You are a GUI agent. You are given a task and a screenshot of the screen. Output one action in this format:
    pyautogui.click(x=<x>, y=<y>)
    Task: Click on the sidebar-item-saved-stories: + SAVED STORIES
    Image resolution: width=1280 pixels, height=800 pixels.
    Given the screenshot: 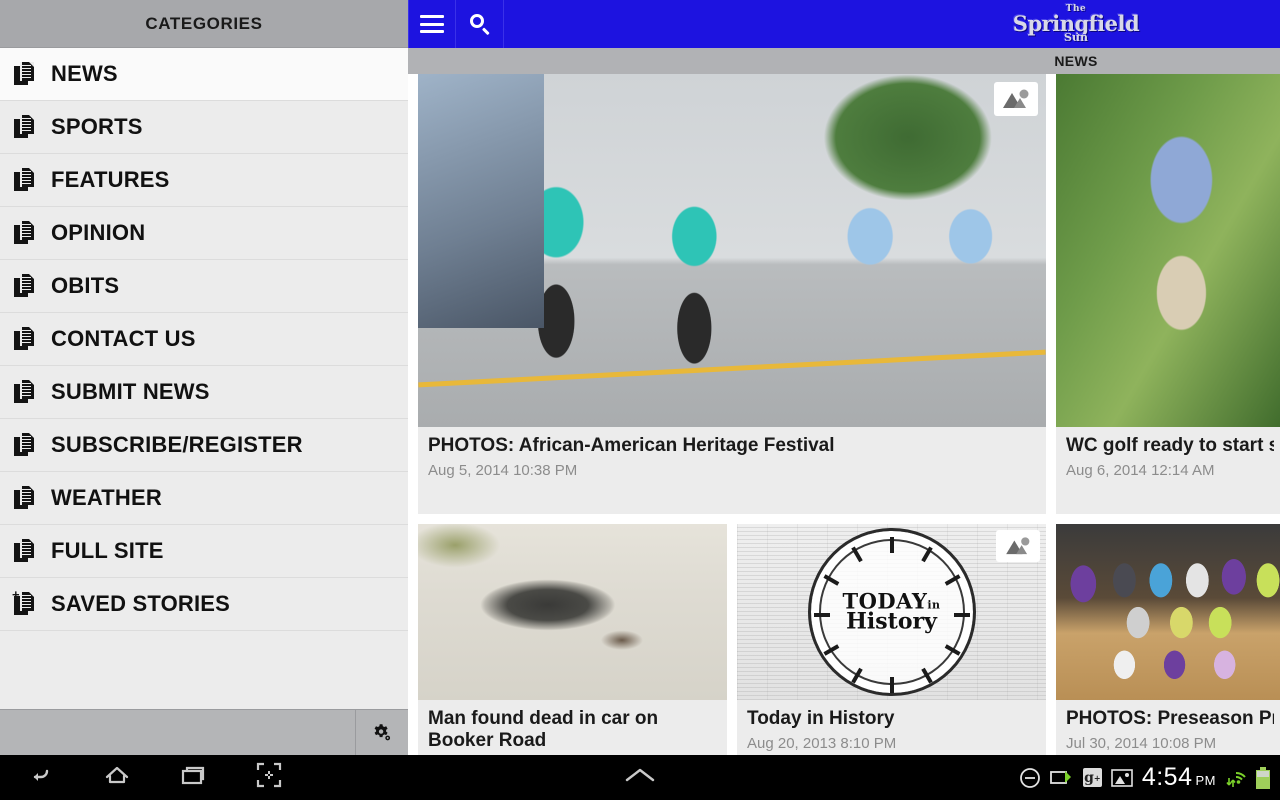 What is the action you would take?
    pyautogui.click(x=204, y=604)
    